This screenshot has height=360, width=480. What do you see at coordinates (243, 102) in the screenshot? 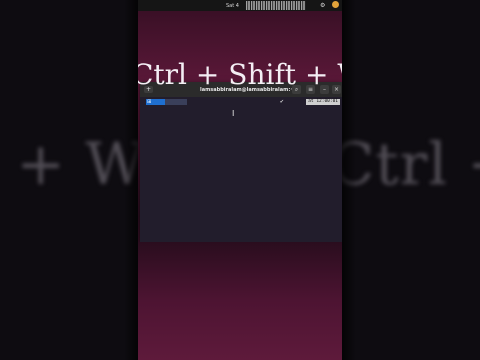
I see `shell-prompt: ⊞ ✔ at 12:00:01` at bounding box center [243, 102].